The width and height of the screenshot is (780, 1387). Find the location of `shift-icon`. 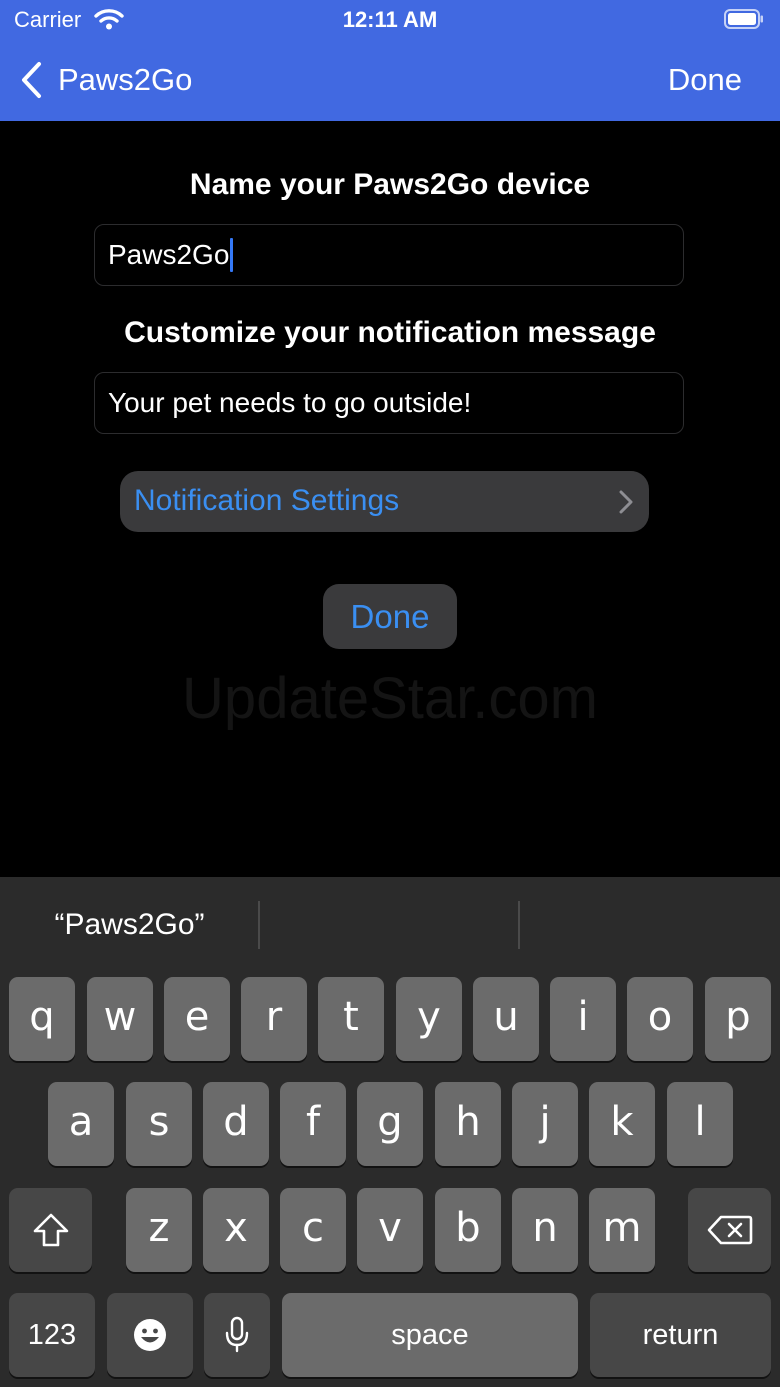

shift-icon is located at coordinates (50, 1230).